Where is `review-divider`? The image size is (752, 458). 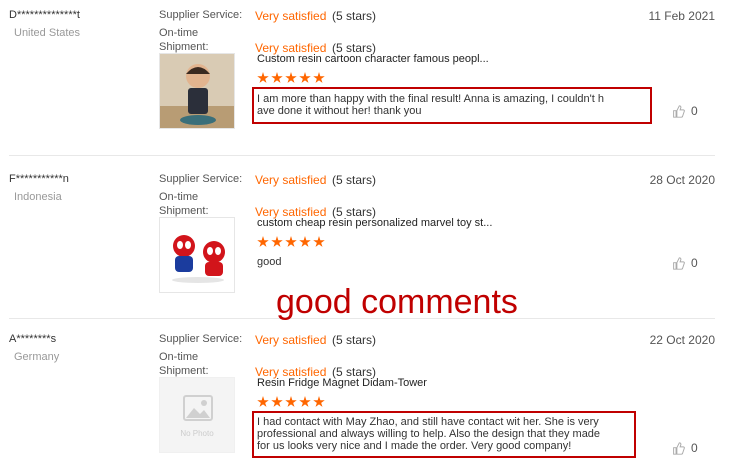
review-divider is located at coordinates (362, 155).